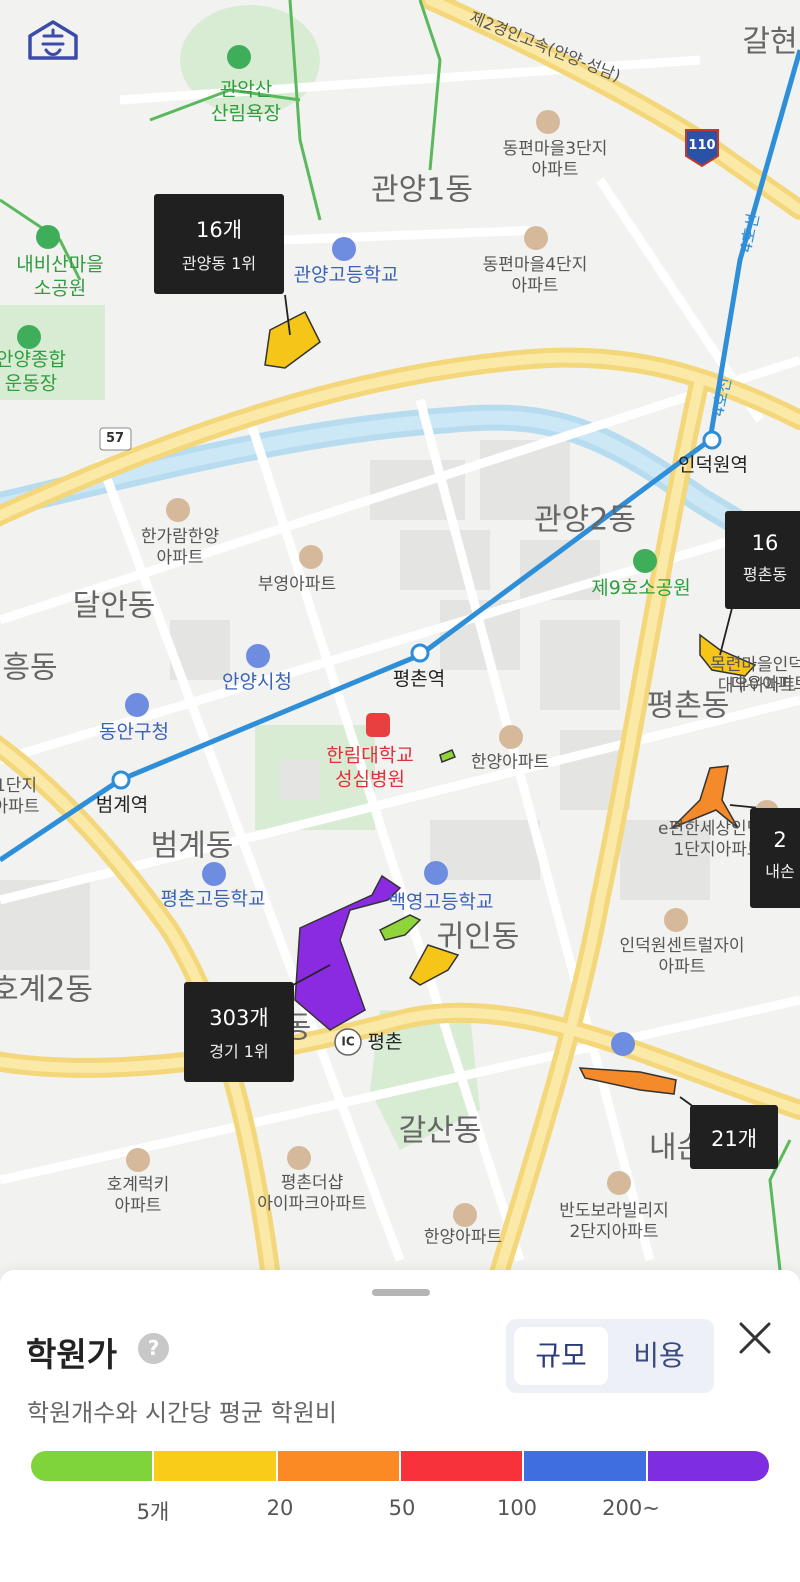  What do you see at coordinates (246, 101) in the screenshot?
I see `place-label: 관악산 산림욕장` at bounding box center [246, 101].